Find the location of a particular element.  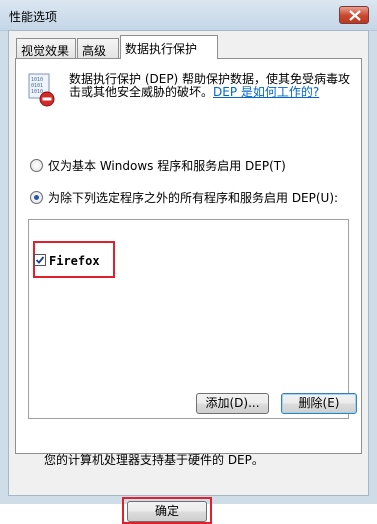

hardware-dep-note: 您的计算机处理器支持基于硬件的 DEP。 is located at coordinates (154, 460).